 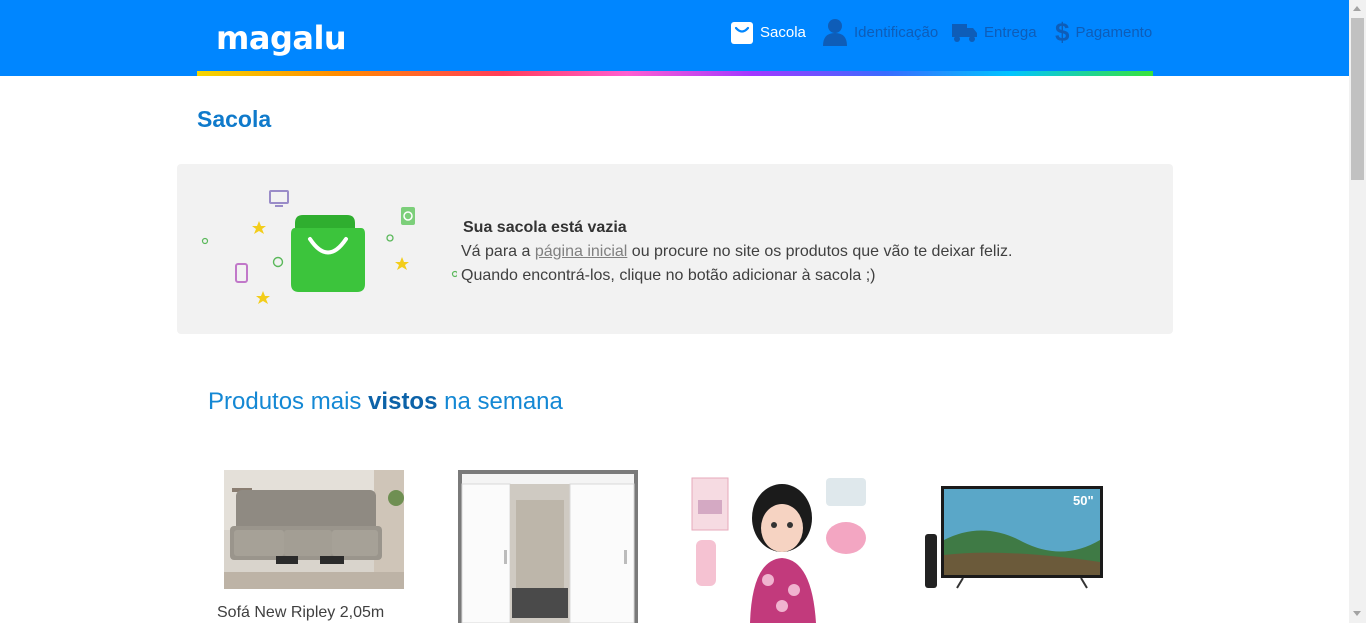 I want to click on sofa-image, so click(x=314, y=529).